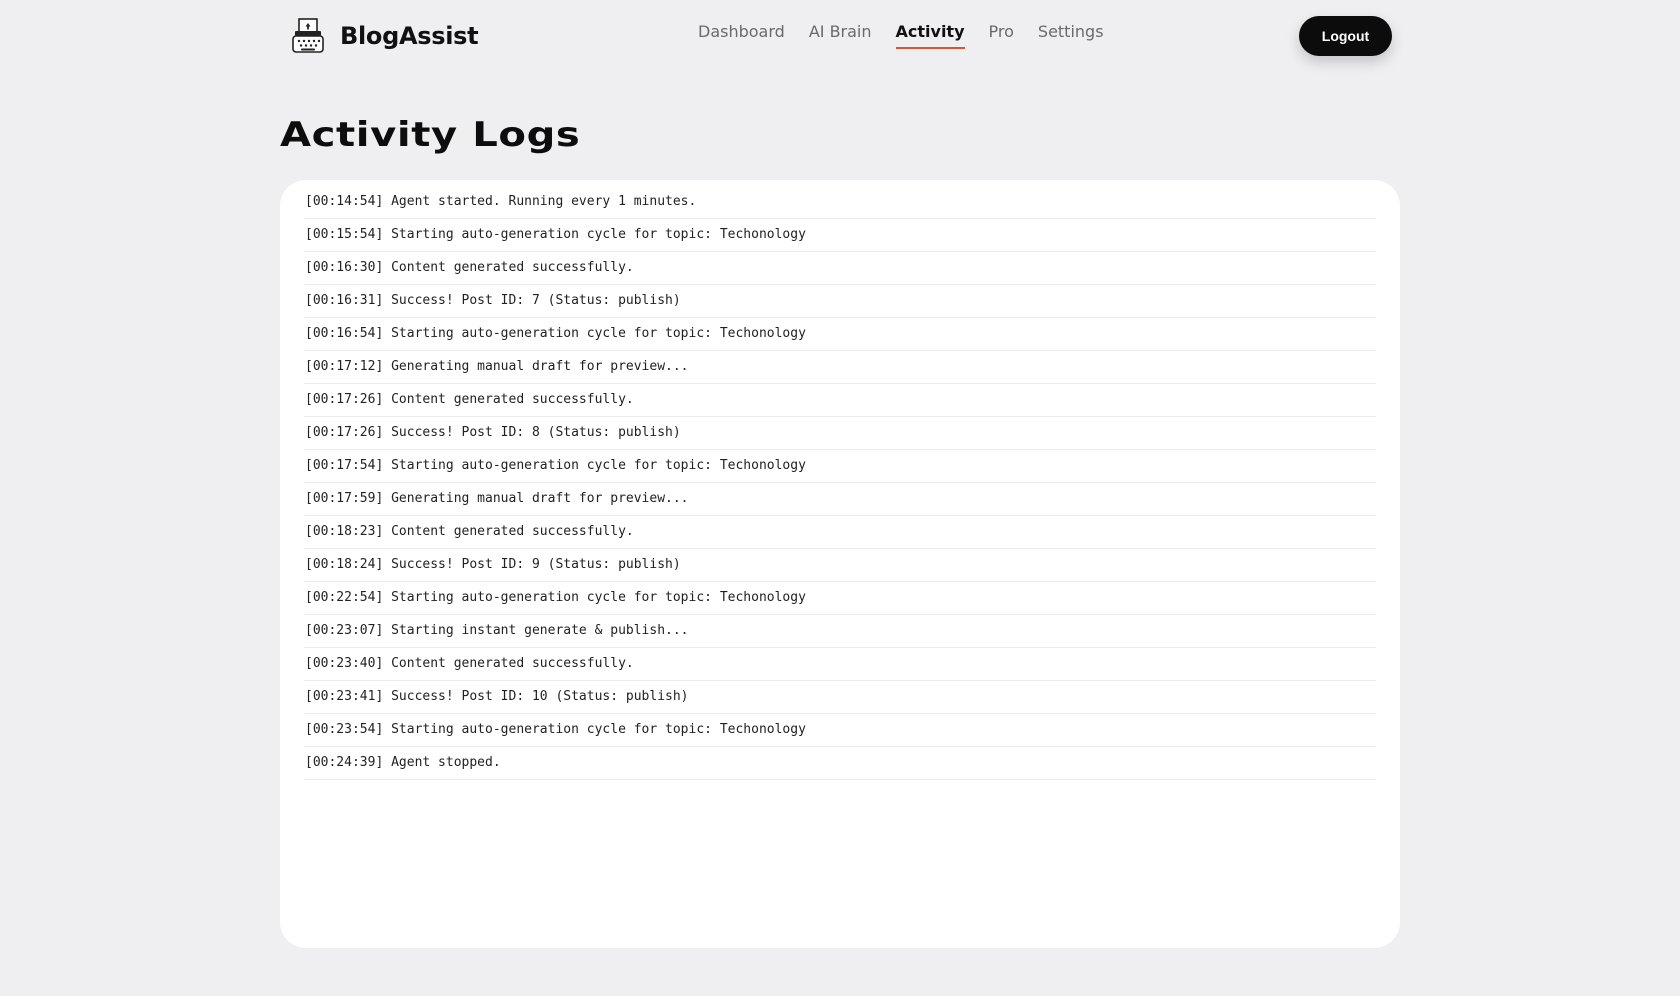 The height and width of the screenshot is (996, 1680). Describe the element at coordinates (930, 35) in the screenshot. I see `nav-item-activity: Activity` at that location.